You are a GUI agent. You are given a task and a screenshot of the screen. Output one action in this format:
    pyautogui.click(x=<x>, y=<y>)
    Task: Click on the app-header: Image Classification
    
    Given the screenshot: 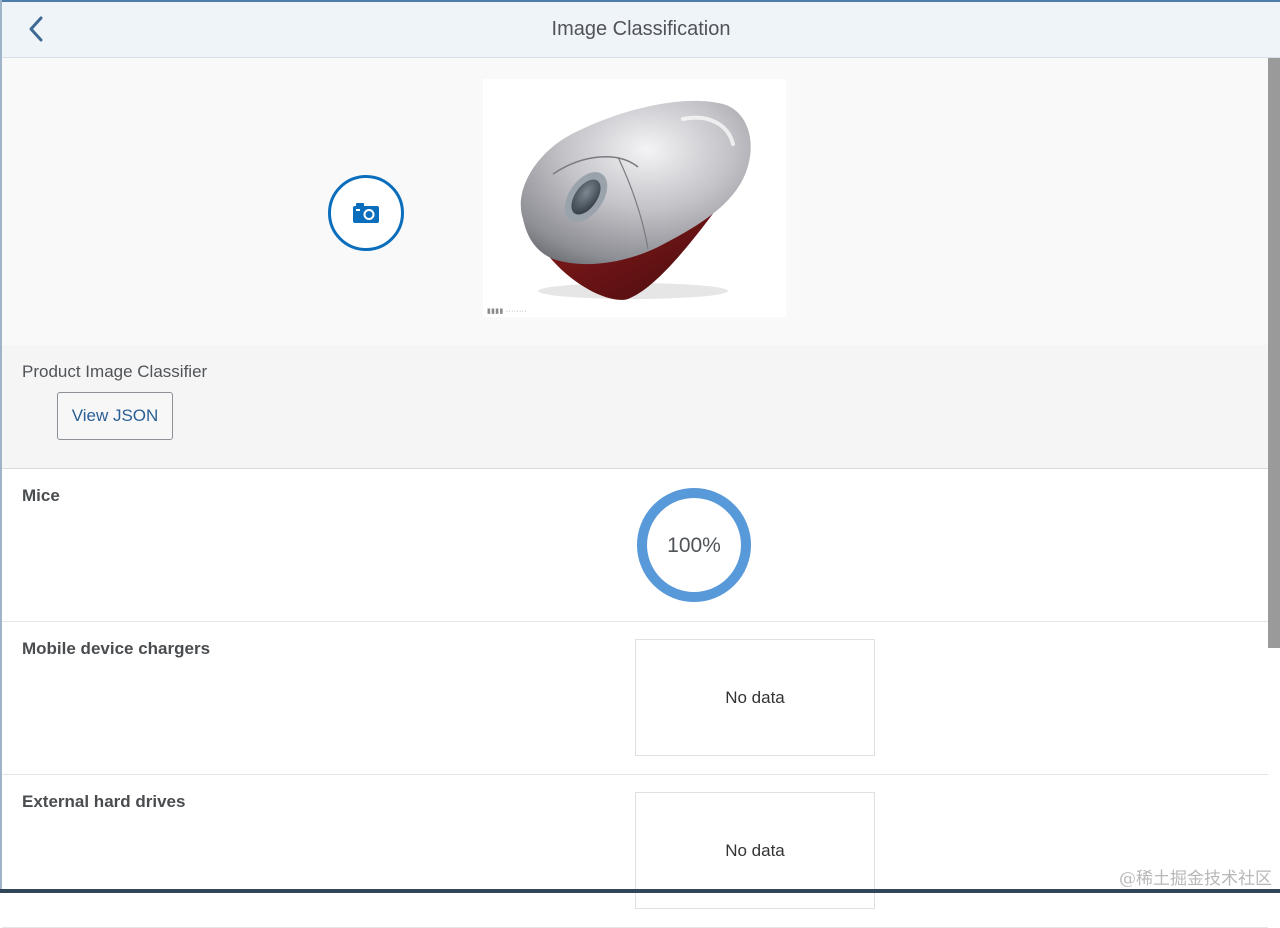 What is the action you would take?
    pyautogui.click(x=641, y=30)
    